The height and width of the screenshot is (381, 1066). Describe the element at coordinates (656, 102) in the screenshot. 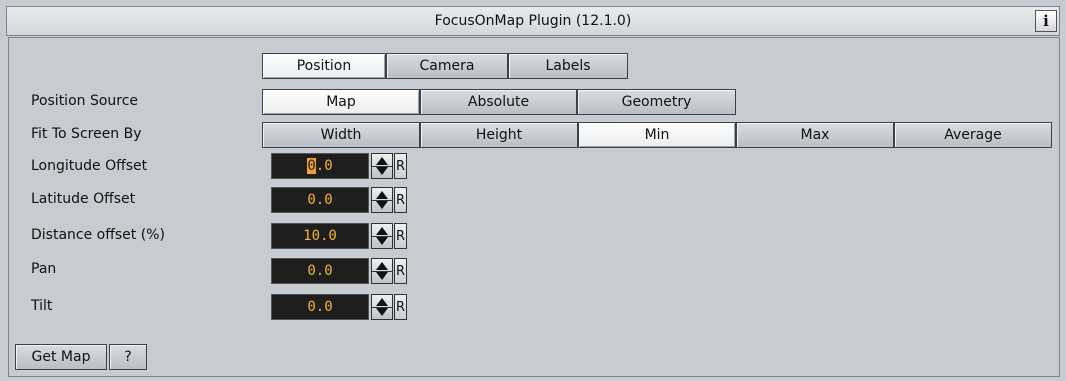

I see `position-source-geometry: Geometry` at that location.